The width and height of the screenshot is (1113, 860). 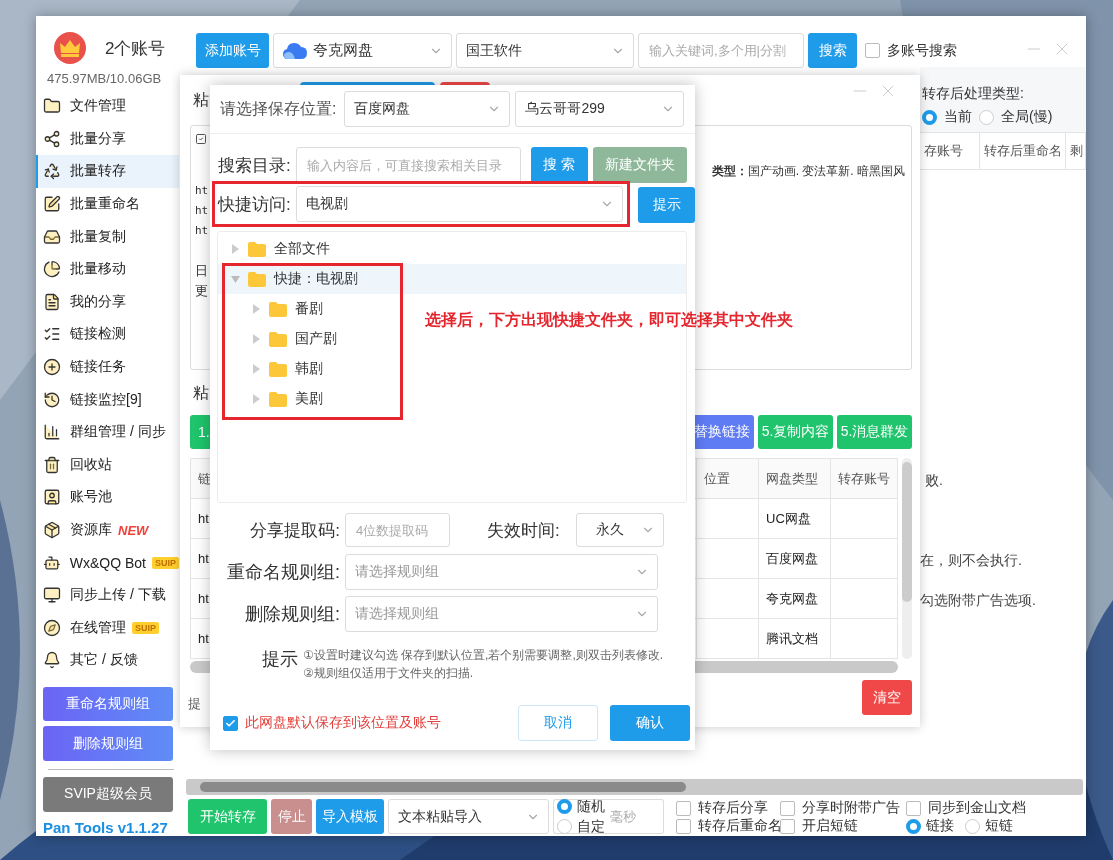 What do you see at coordinates (201, 291) in the screenshot?
I see `text-line: 更` at bounding box center [201, 291].